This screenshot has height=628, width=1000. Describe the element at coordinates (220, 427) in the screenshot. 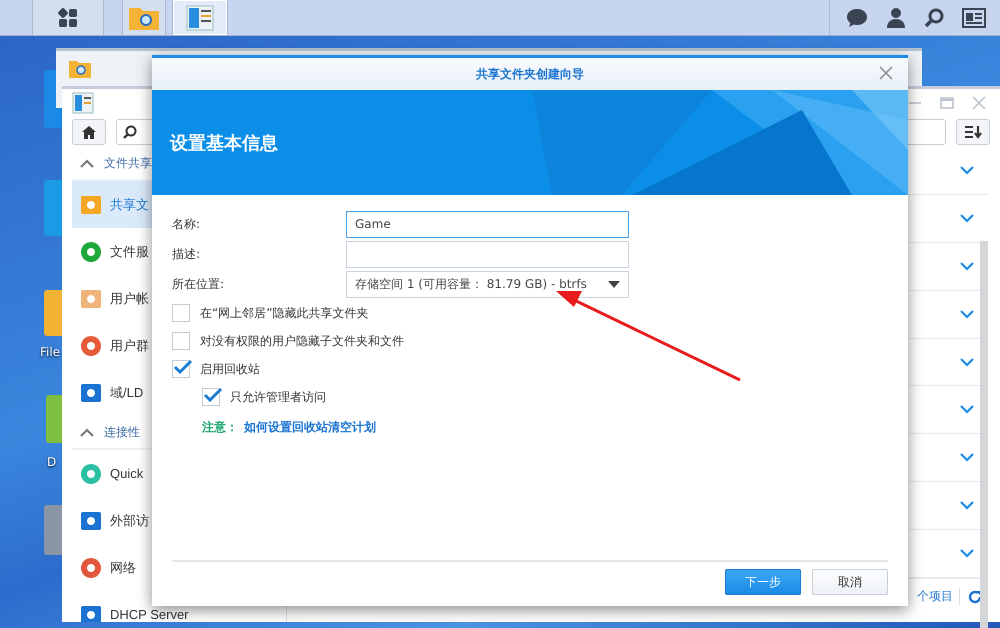

I see `note-label: 注意：` at that location.